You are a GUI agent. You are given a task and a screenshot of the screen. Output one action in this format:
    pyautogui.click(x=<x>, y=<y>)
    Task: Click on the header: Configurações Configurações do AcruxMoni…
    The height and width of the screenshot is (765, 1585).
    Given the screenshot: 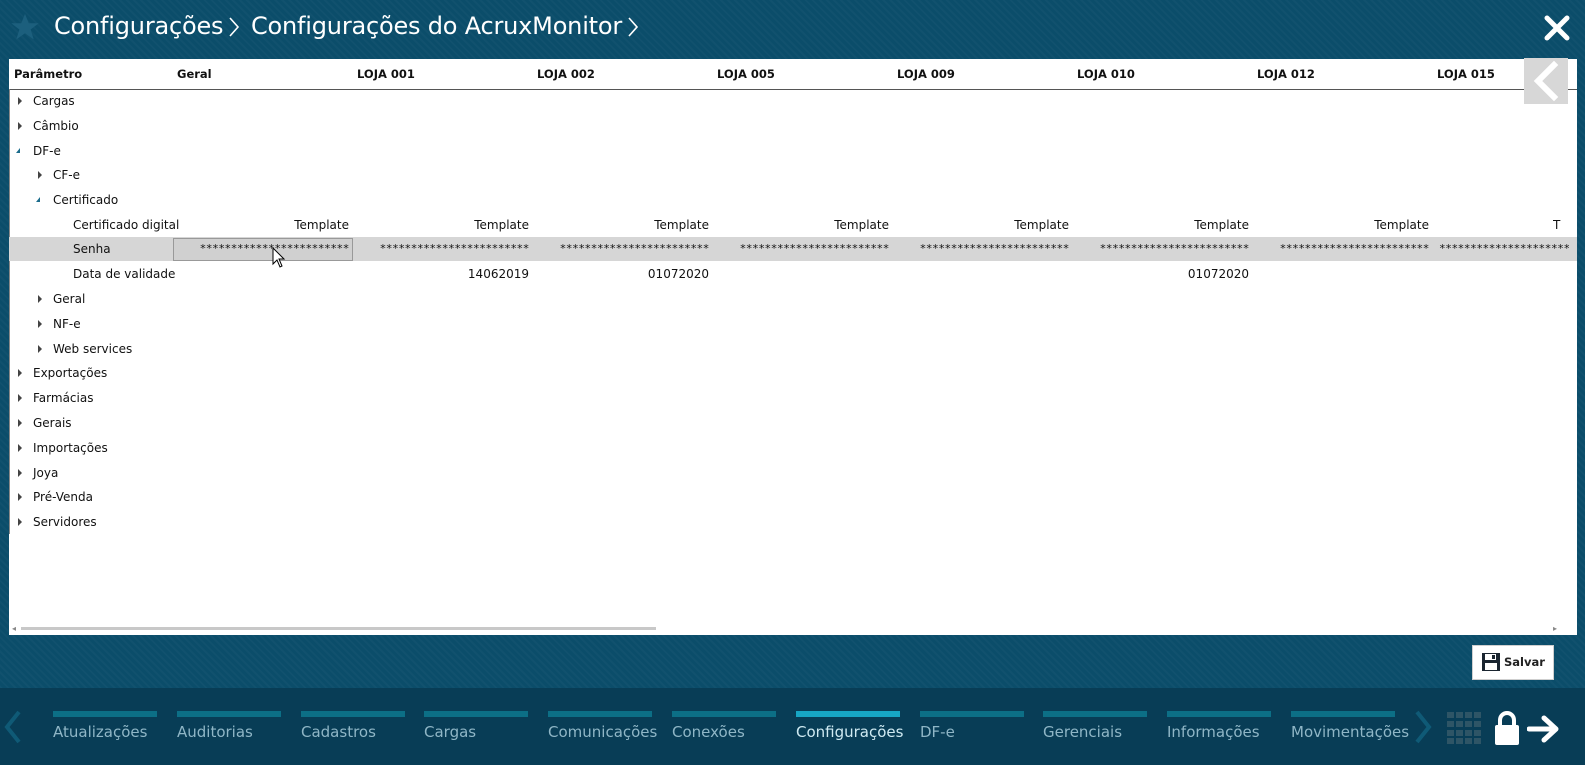 What is the action you would take?
    pyautogui.click(x=792, y=29)
    